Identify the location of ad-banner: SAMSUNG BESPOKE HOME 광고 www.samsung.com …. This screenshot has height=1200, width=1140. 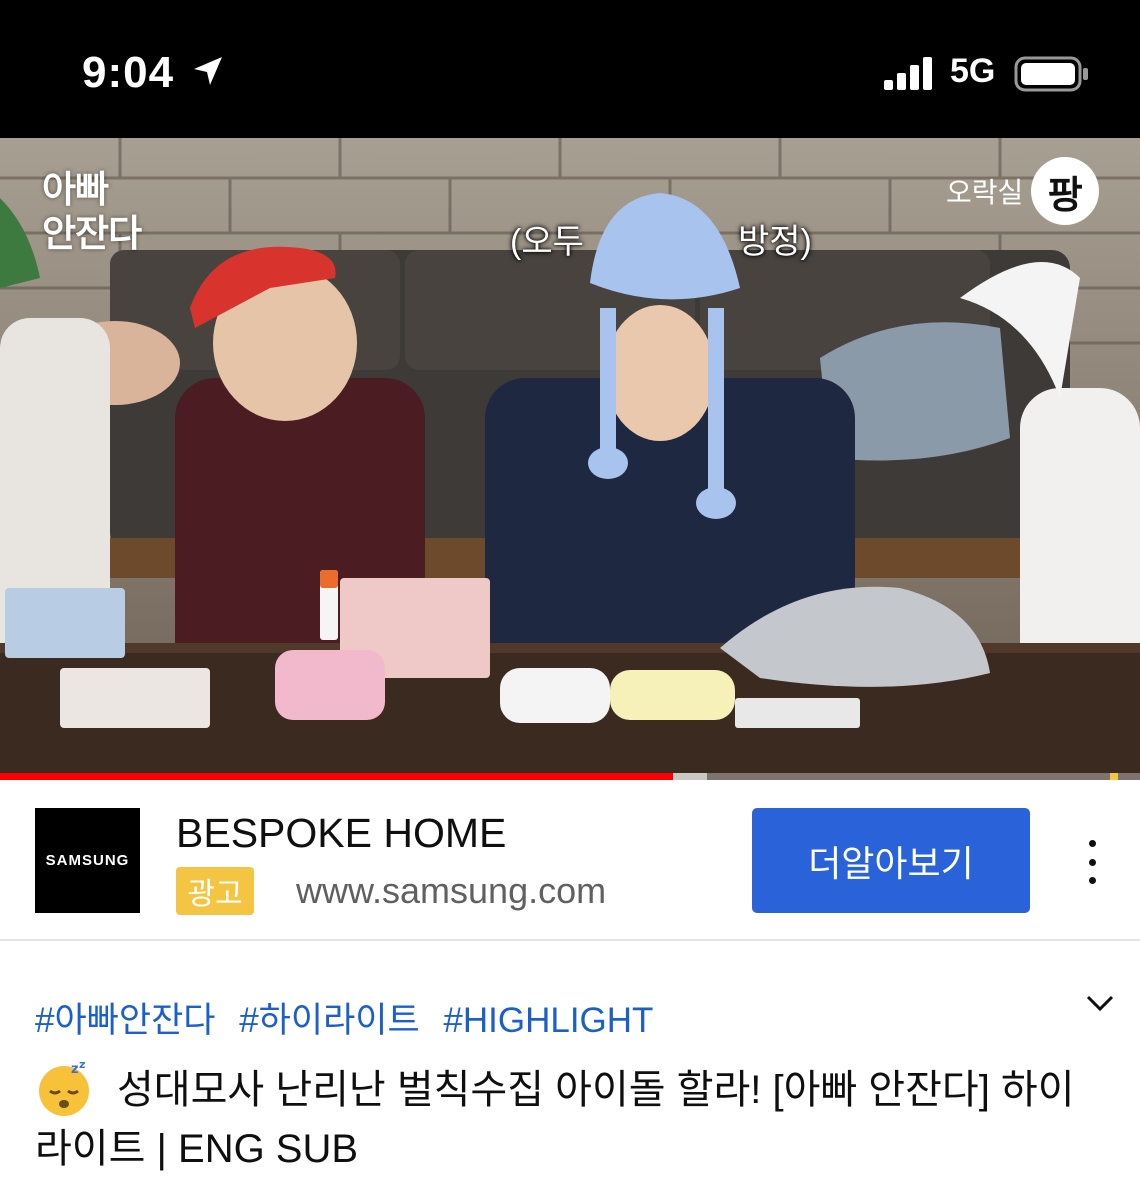
(570, 860).